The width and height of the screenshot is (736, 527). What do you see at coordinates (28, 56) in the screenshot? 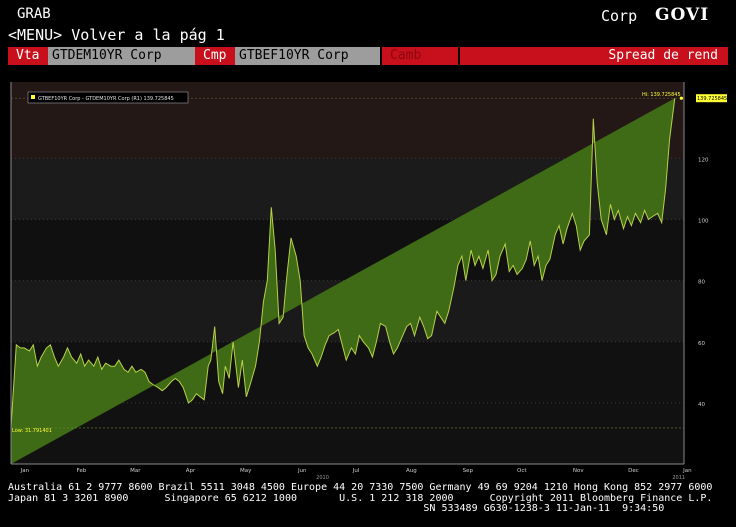
I see `vta-label: Vta` at bounding box center [28, 56].